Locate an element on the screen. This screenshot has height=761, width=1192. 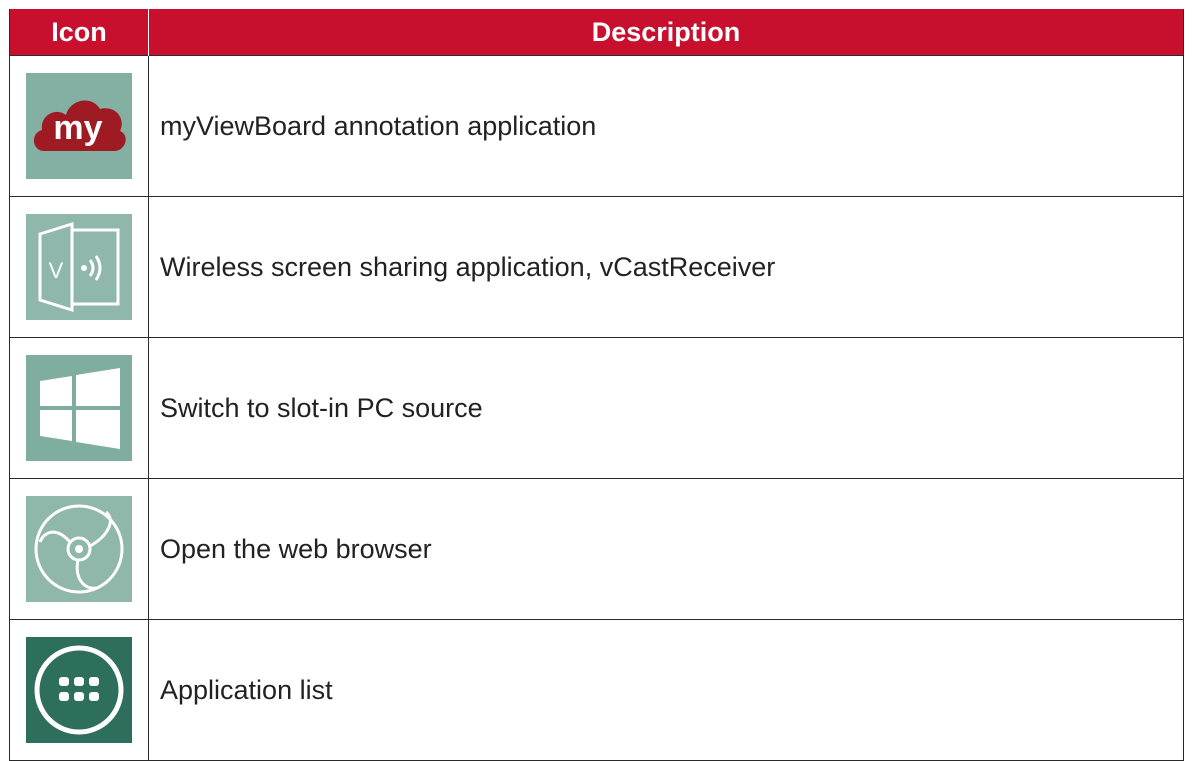
web-browser-icon is located at coordinates (79, 549).